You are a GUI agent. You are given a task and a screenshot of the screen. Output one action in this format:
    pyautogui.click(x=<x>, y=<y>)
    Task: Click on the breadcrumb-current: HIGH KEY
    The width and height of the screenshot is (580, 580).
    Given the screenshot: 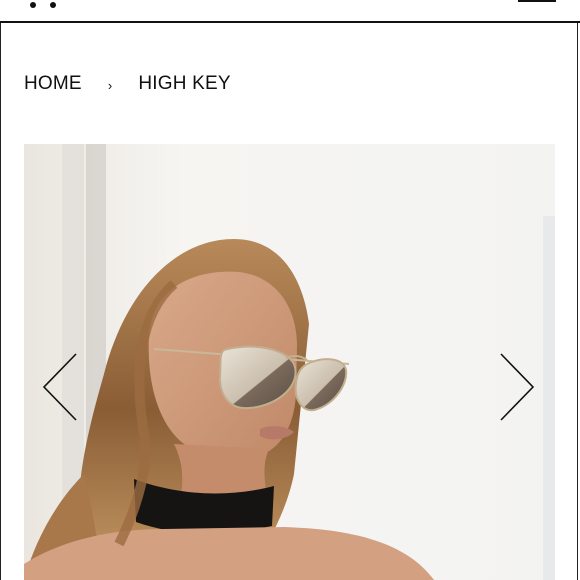 What is the action you would take?
    pyautogui.click(x=184, y=83)
    